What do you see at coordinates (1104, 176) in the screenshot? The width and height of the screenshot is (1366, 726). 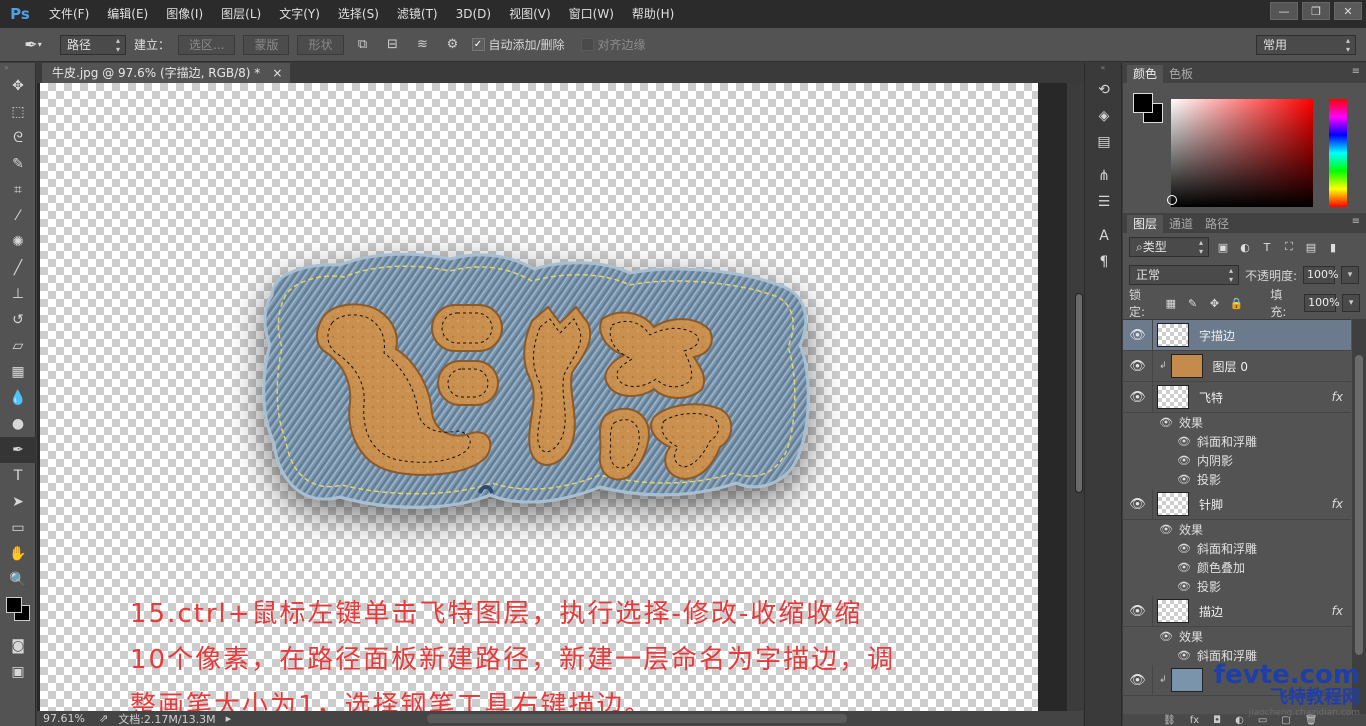 I see `brush-presets-panel-icon: ⋔` at bounding box center [1104, 176].